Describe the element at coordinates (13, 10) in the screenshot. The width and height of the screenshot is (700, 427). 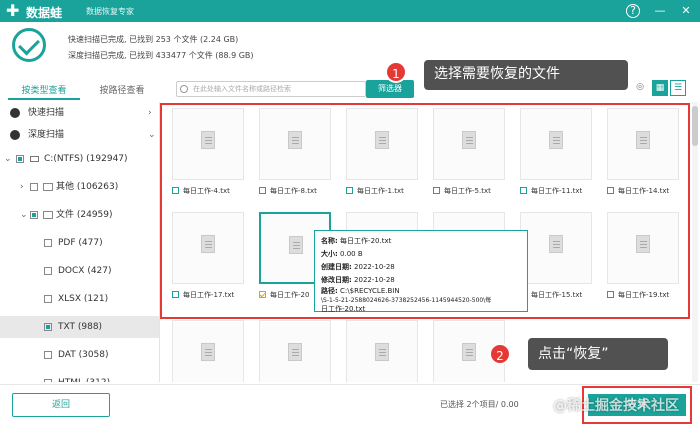
I see `logo-icon: ✚` at that location.